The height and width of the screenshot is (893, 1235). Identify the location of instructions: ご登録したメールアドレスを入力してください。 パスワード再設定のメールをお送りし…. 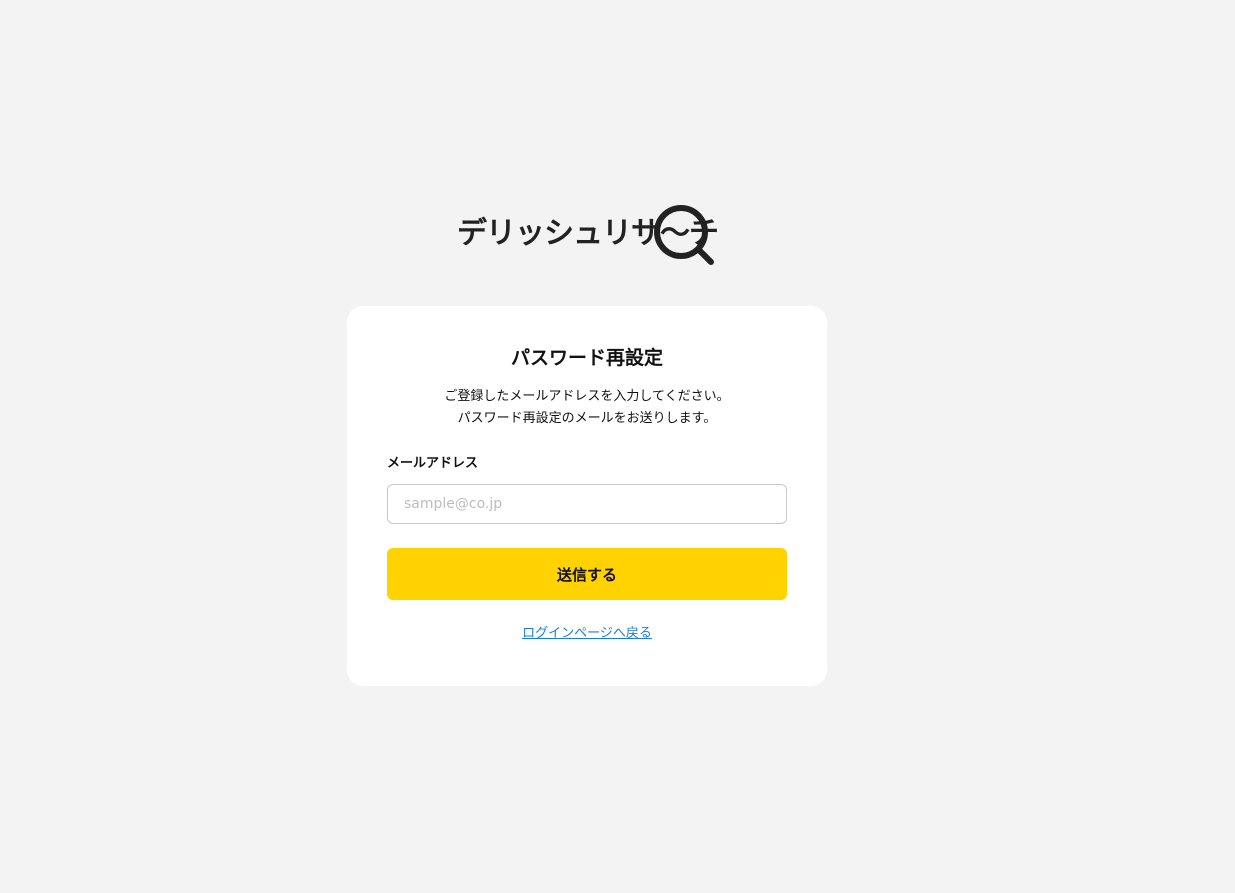
(587, 408).